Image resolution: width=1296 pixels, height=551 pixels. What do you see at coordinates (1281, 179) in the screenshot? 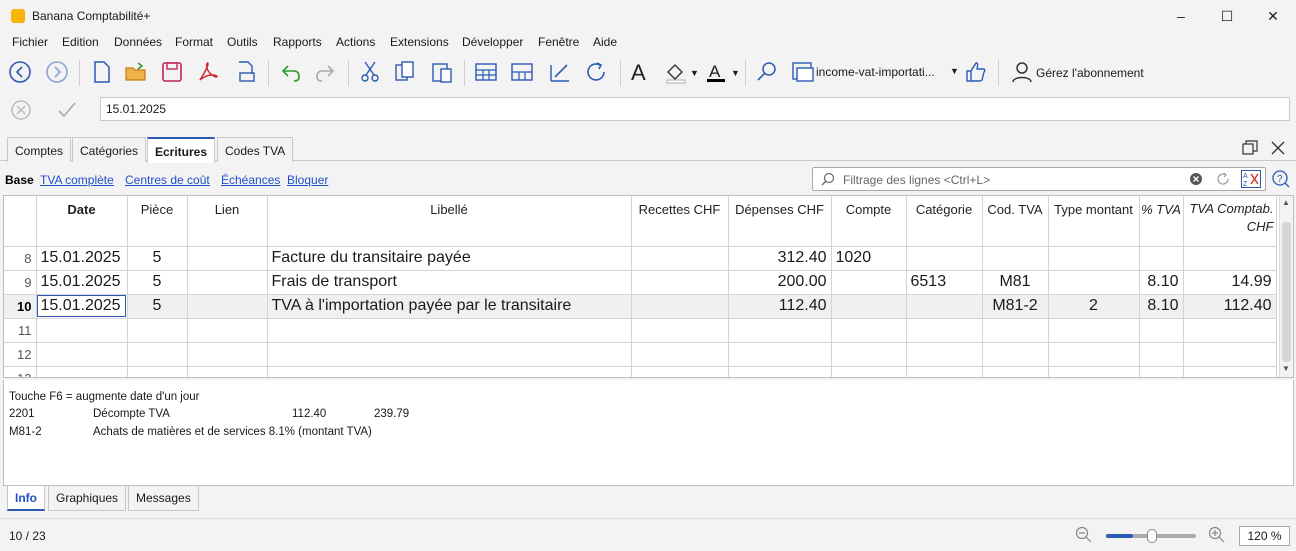
I see `help-icon: ?` at bounding box center [1281, 179].